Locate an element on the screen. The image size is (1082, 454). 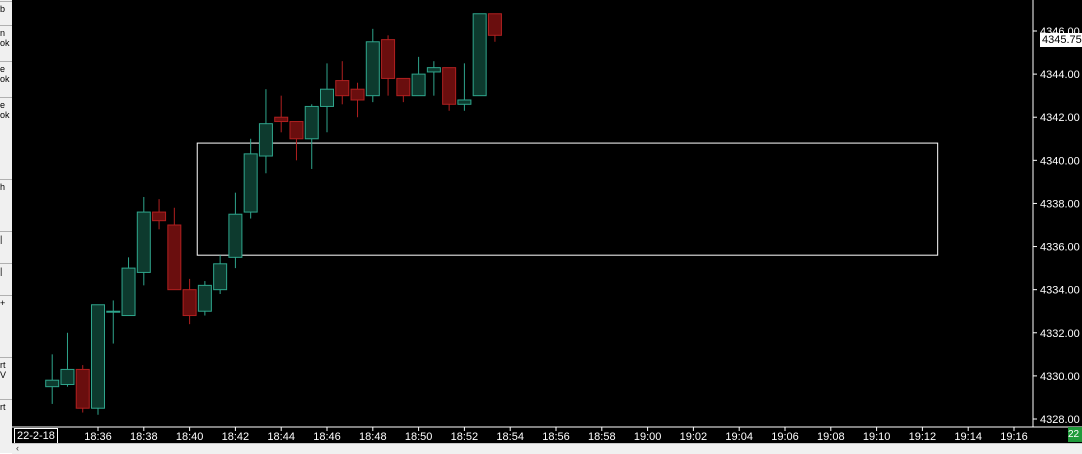
x-tick-label: 18:54 is located at coordinates (510, 437).